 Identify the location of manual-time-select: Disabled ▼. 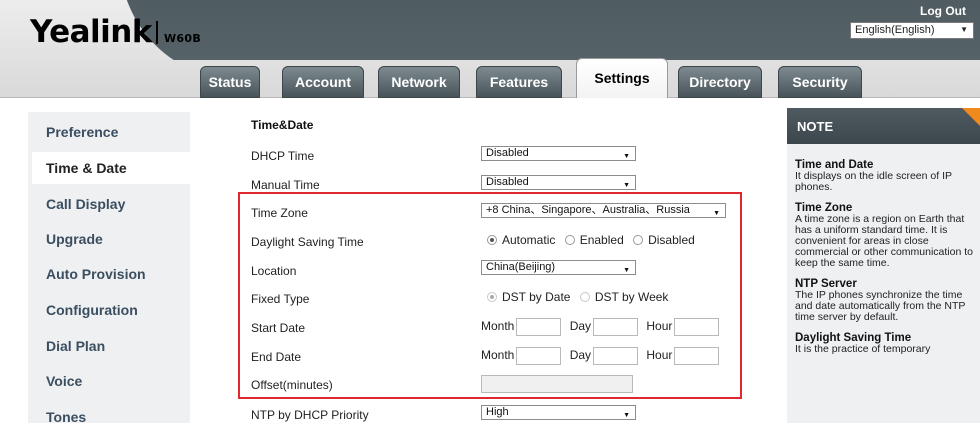
(558, 182).